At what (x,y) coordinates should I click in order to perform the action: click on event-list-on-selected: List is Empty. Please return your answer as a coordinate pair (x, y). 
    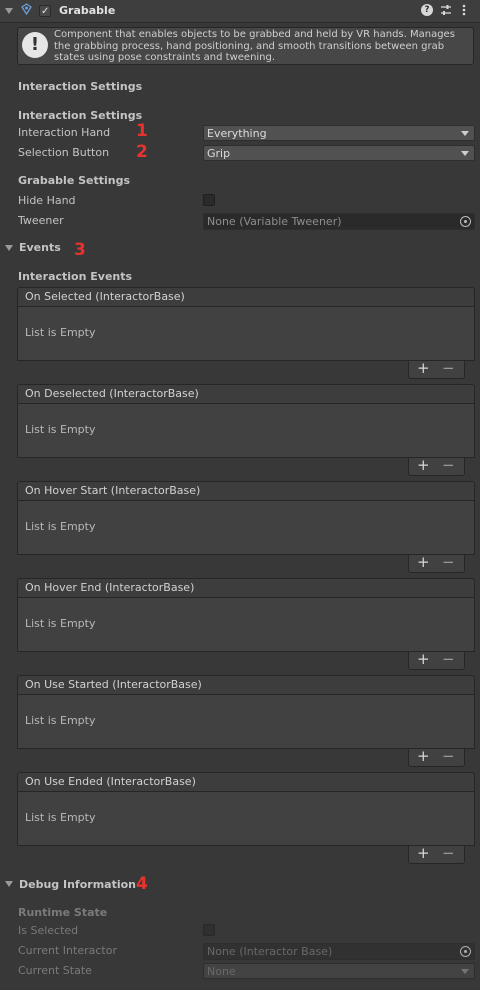
    Looking at the image, I should click on (246, 334).